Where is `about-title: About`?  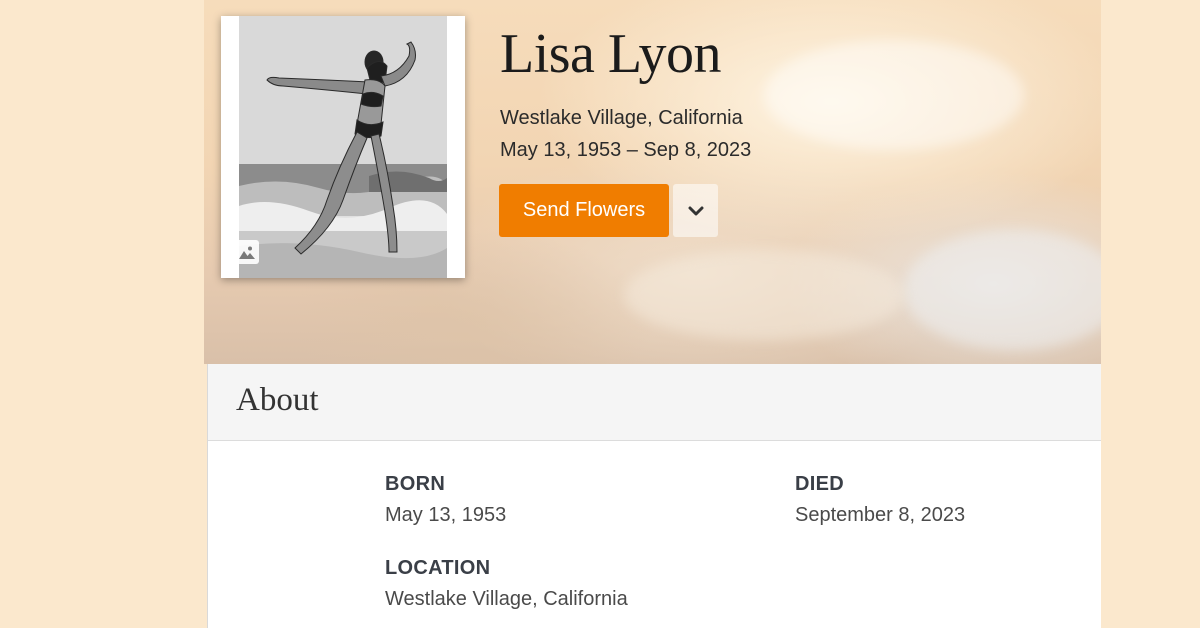 about-title: About is located at coordinates (277, 400).